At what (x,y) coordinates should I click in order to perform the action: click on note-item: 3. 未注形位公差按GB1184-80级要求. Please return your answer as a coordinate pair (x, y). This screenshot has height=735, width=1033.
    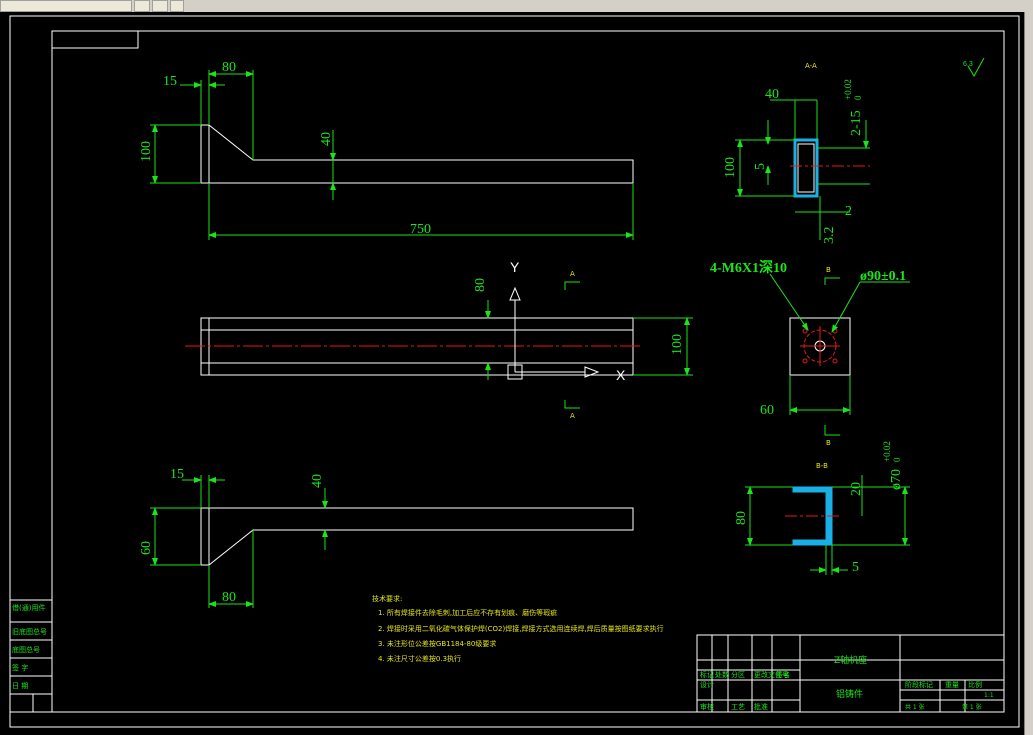
    Looking at the image, I should click on (437, 643).